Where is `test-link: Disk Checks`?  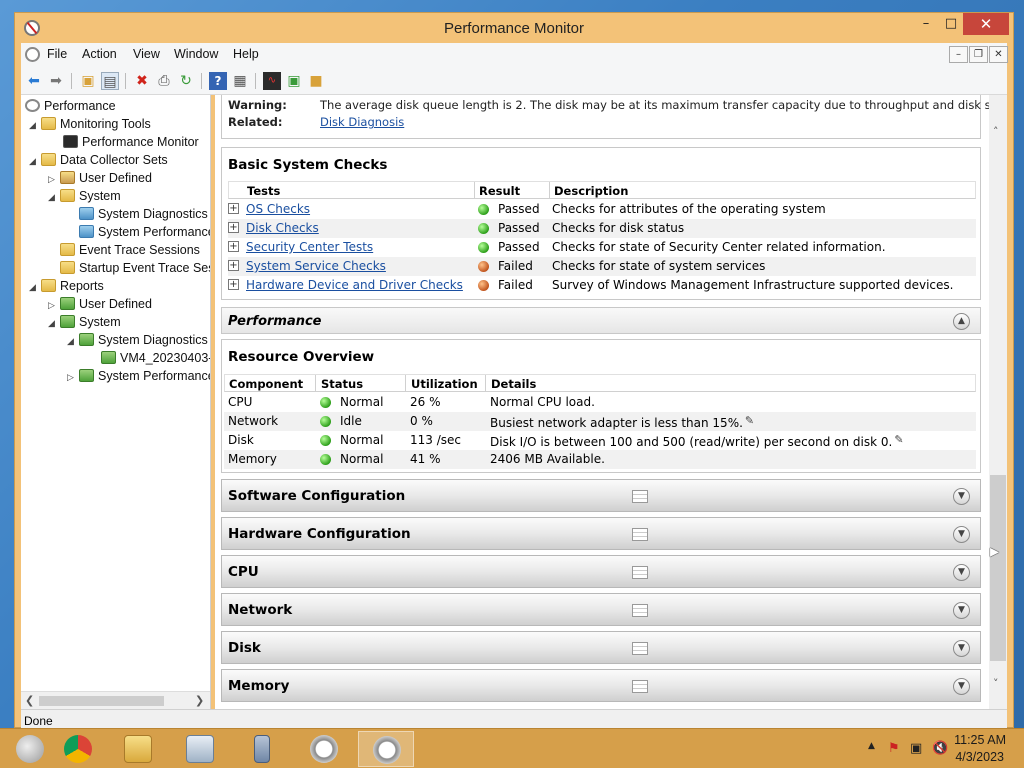
test-link: Disk Checks is located at coordinates (282, 228).